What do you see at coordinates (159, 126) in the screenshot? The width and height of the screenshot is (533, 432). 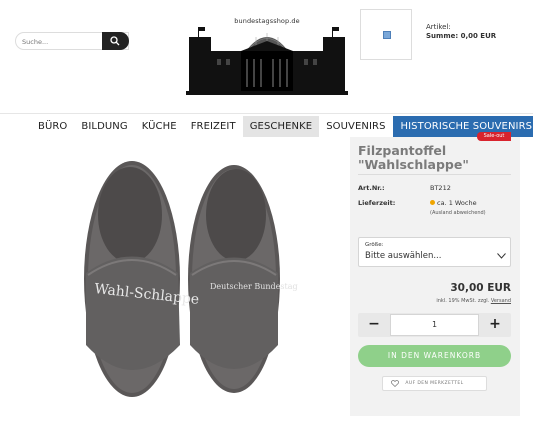 I see `nav-item-kueche: KÜCHE` at bounding box center [159, 126].